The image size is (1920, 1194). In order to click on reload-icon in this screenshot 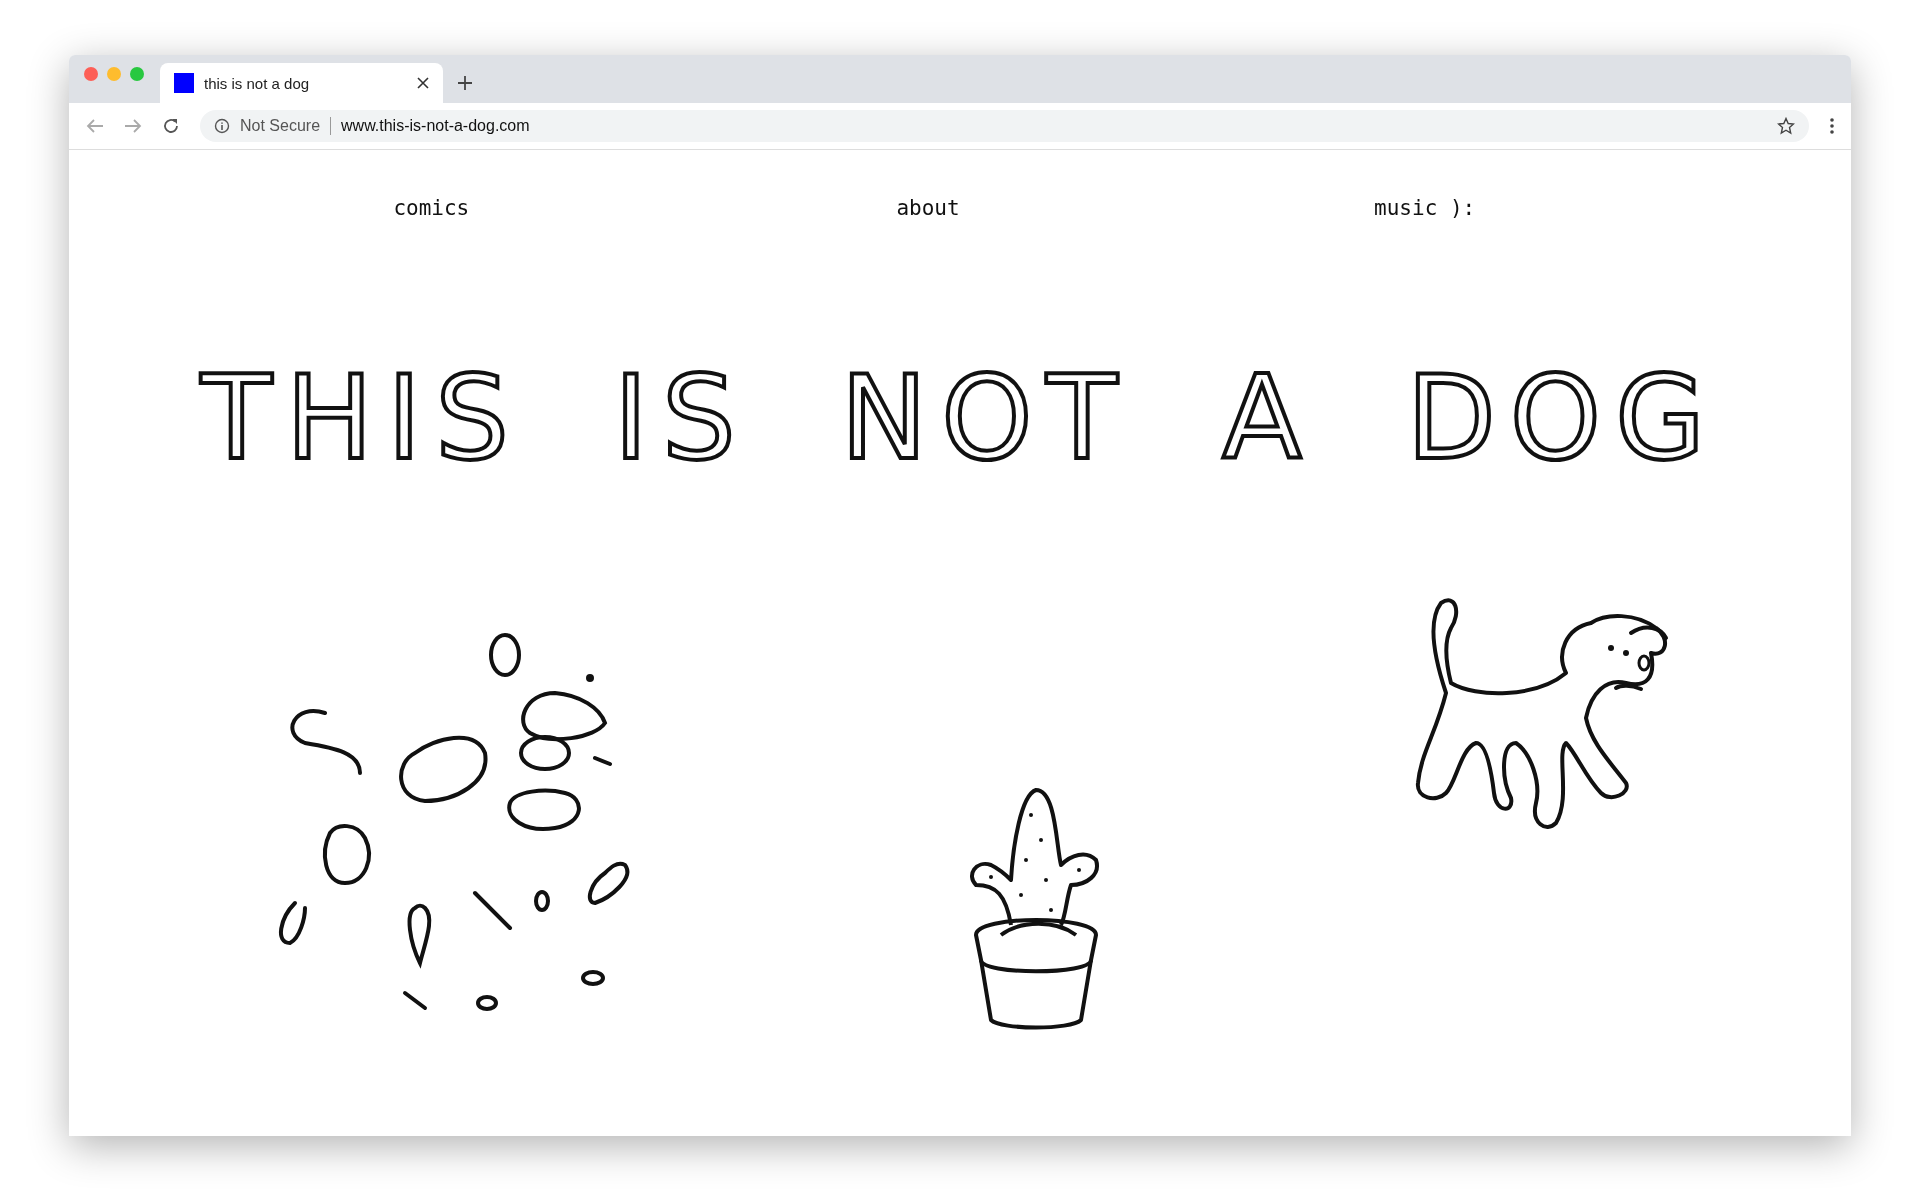, I will do `click(171, 126)`.